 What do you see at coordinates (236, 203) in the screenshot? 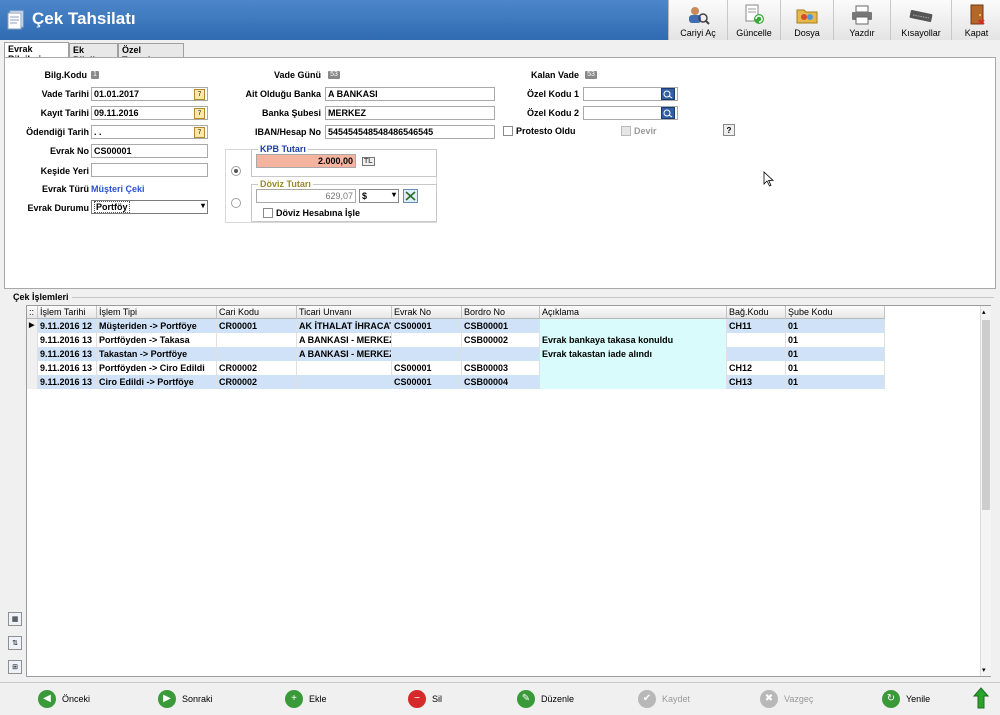
I see `doviz-radio` at bounding box center [236, 203].